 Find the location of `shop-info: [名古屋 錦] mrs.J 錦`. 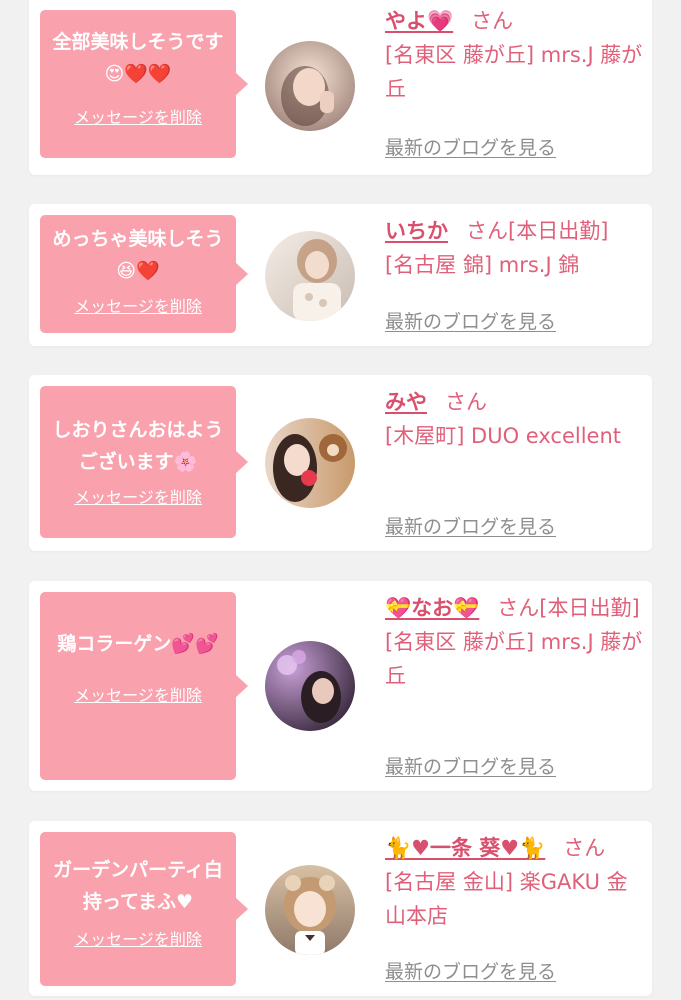

shop-info: [名古屋 錦] mrs.J 錦 is located at coordinates (482, 265).